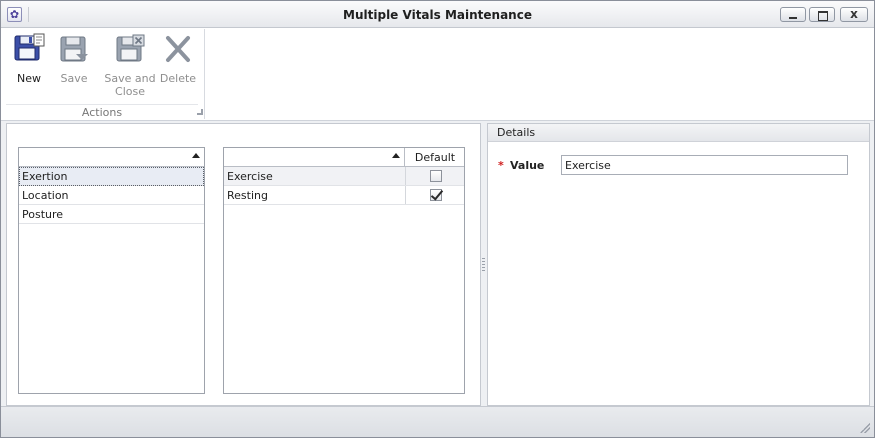  I want to click on save-close-icon, so click(130, 48).